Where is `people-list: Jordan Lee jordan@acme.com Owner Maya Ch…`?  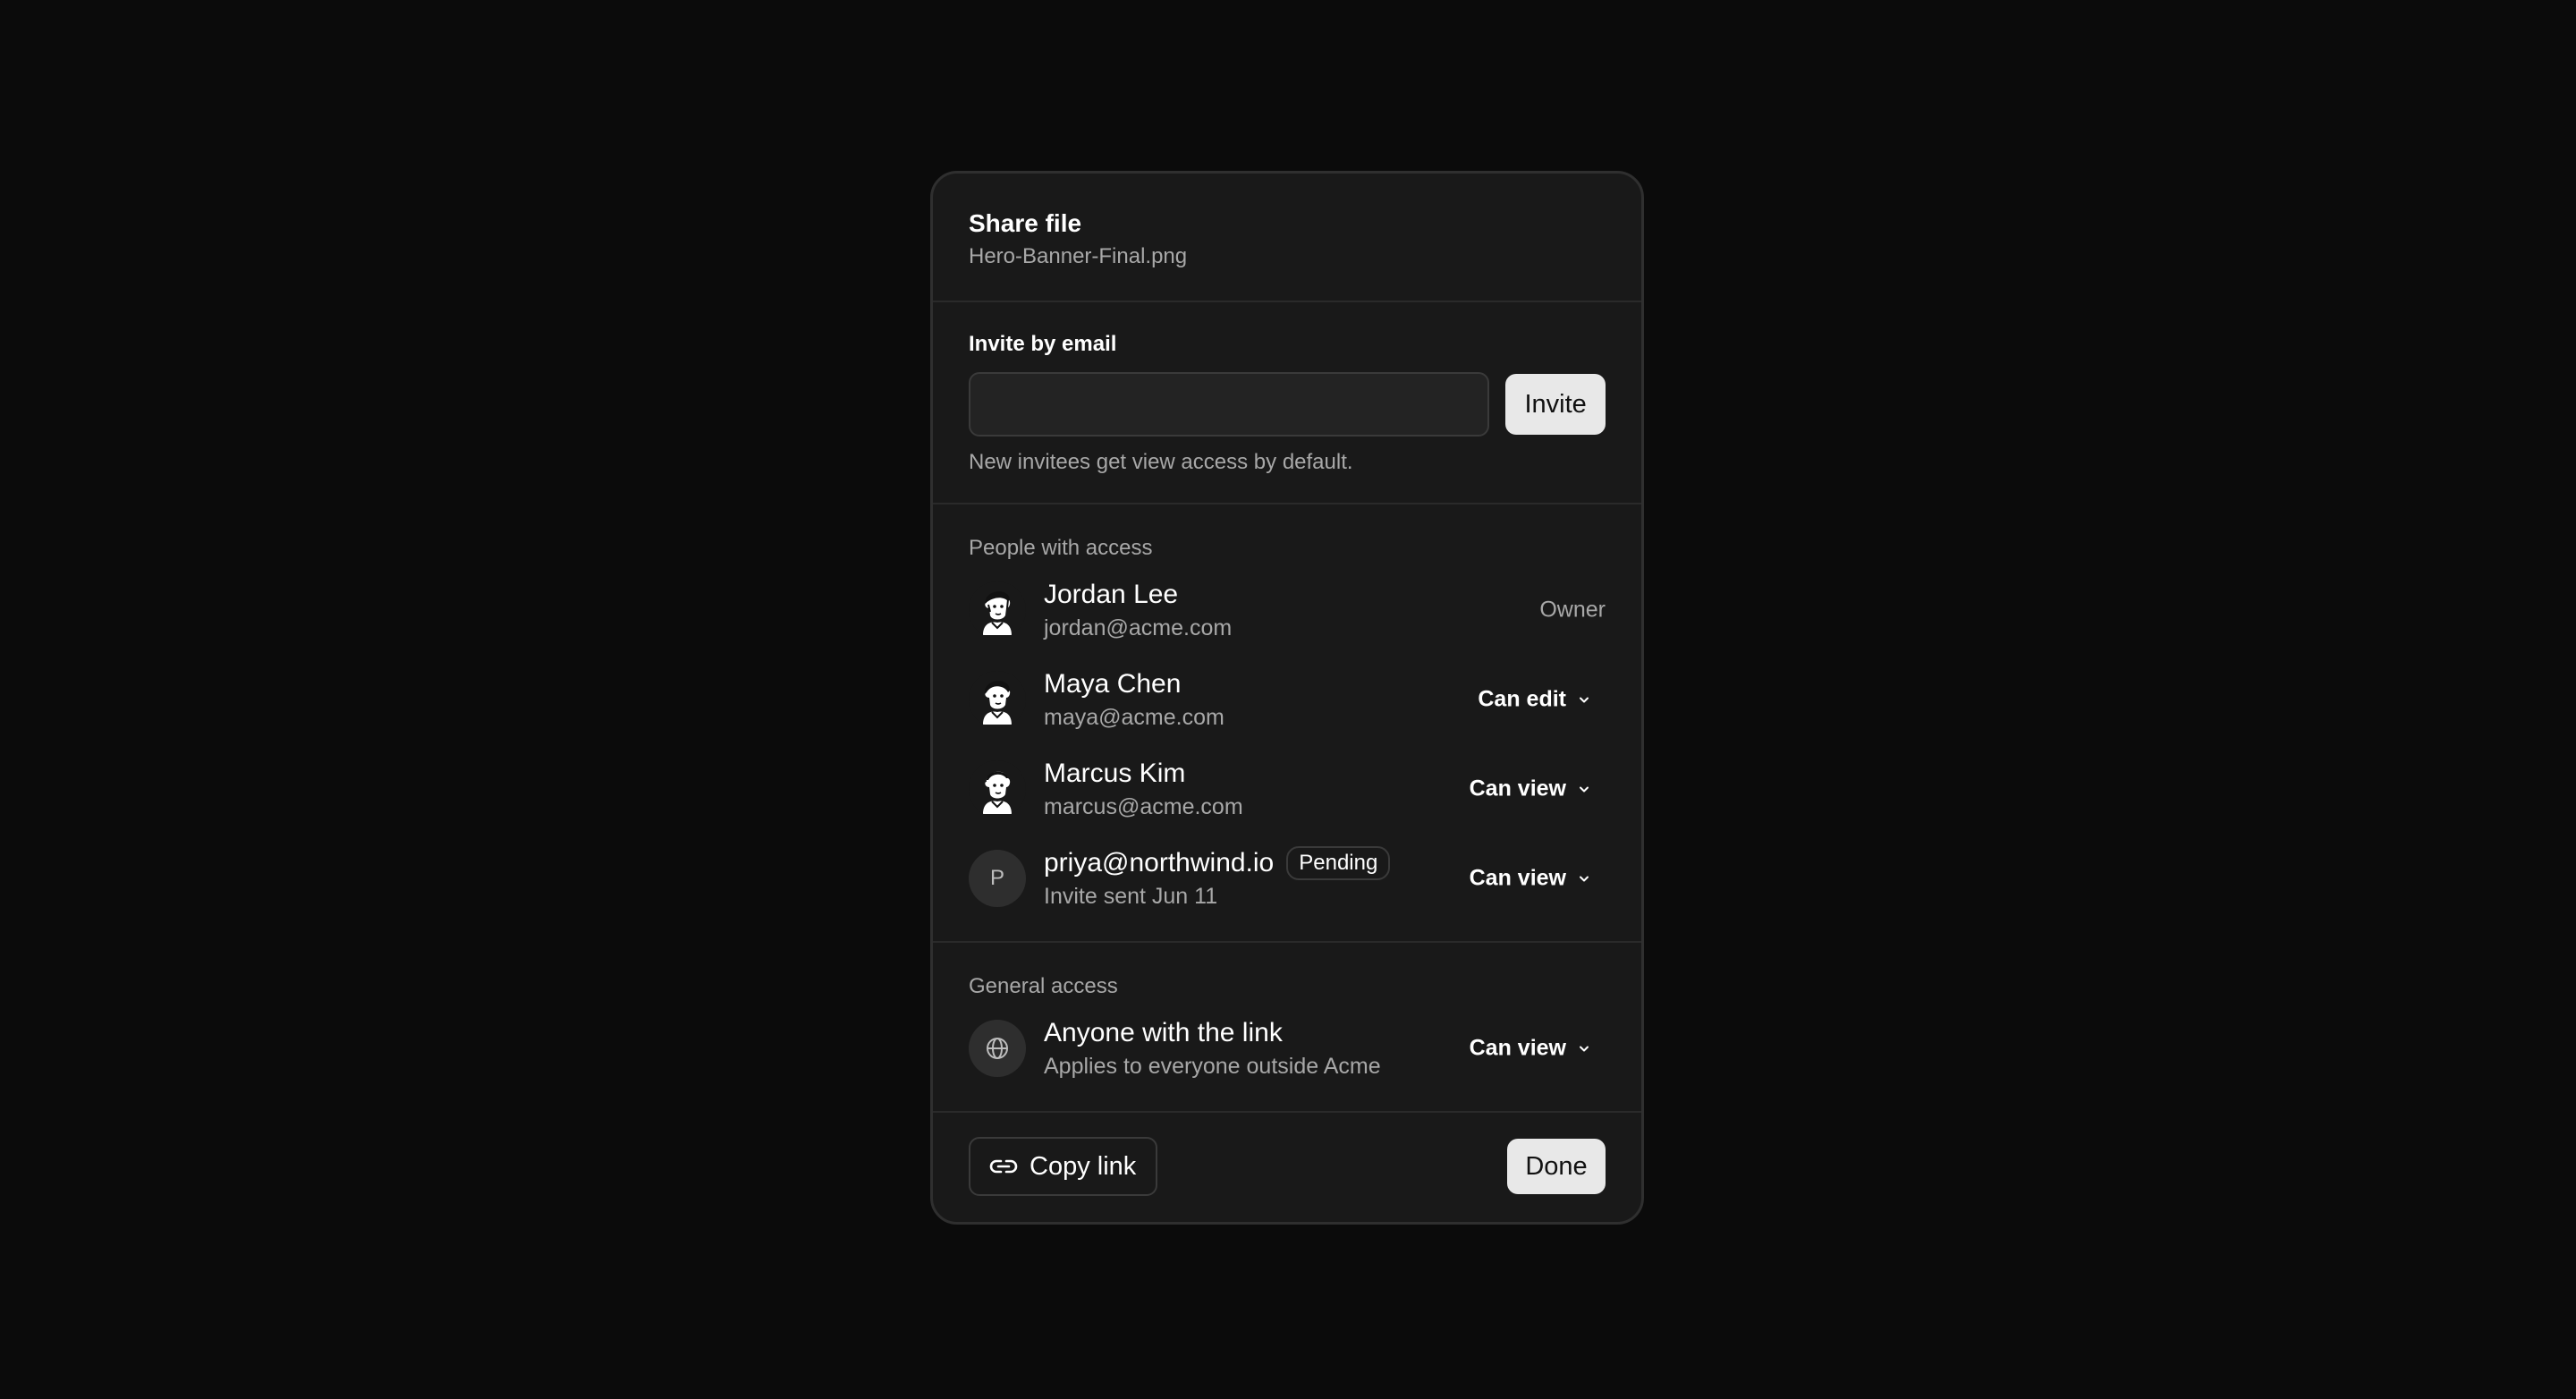
people-list: Jordan Lee jordan@acme.com Owner Maya Ch… is located at coordinates (1287, 744).